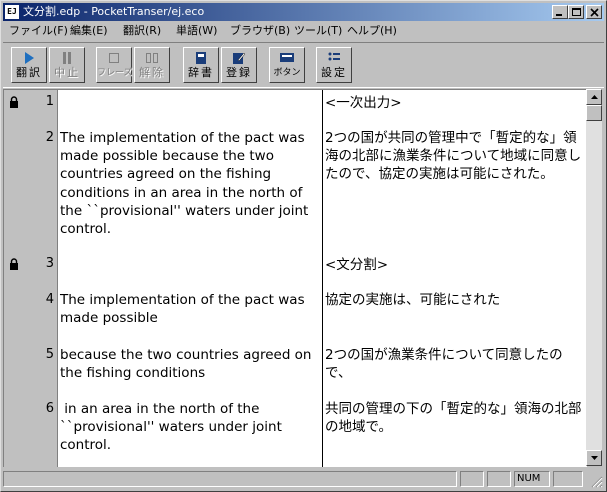  What do you see at coordinates (201, 72) in the screenshot?
I see `dictionary-label: 辞書` at bounding box center [201, 72].